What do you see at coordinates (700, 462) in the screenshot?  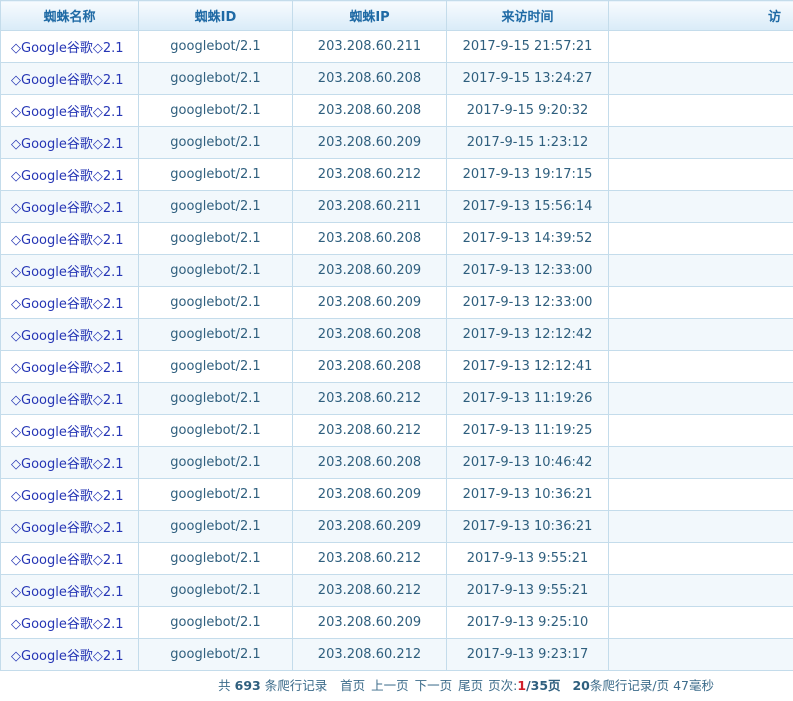 I see `cell-visited-url: http://www.58day` at bounding box center [700, 462].